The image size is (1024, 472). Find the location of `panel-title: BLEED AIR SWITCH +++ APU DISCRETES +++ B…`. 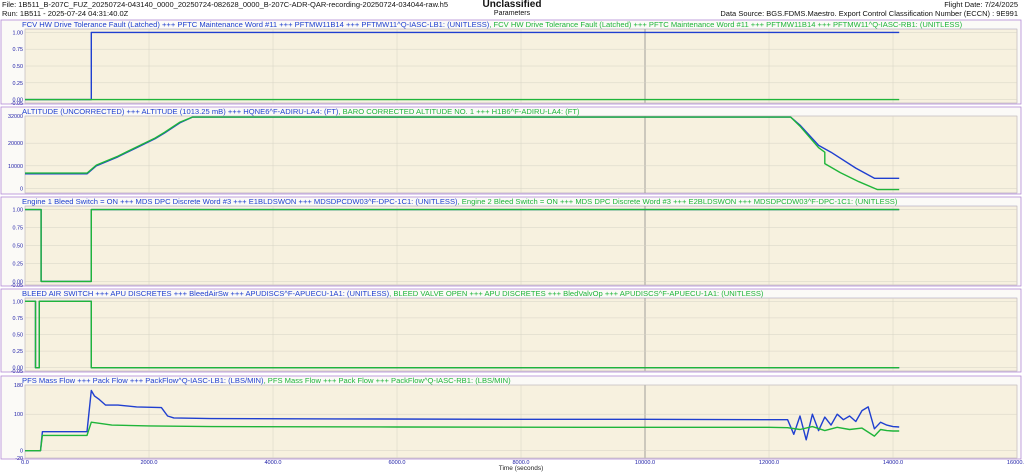

panel-title: BLEED AIR SWITCH +++ APU DISCRETES +++ B… is located at coordinates (393, 293).